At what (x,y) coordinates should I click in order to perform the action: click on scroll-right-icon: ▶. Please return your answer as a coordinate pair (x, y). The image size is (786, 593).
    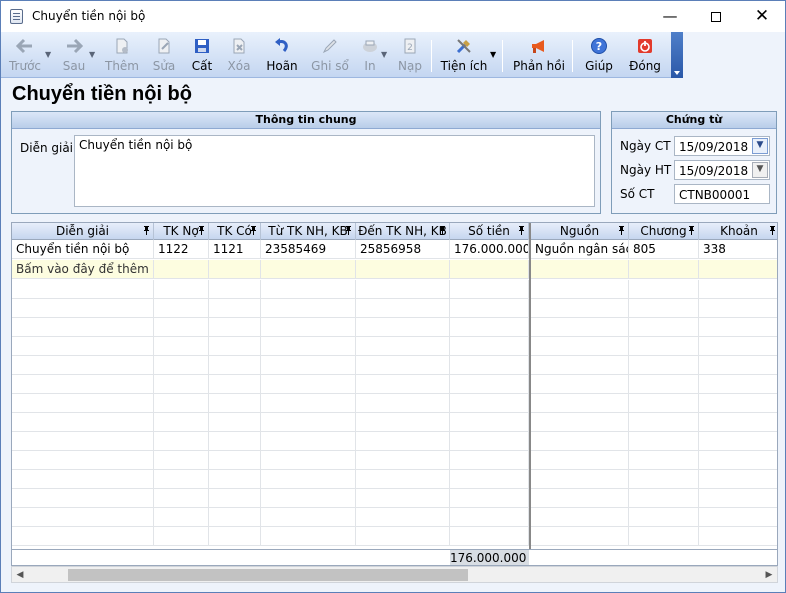
    Looking at the image, I should click on (769, 575).